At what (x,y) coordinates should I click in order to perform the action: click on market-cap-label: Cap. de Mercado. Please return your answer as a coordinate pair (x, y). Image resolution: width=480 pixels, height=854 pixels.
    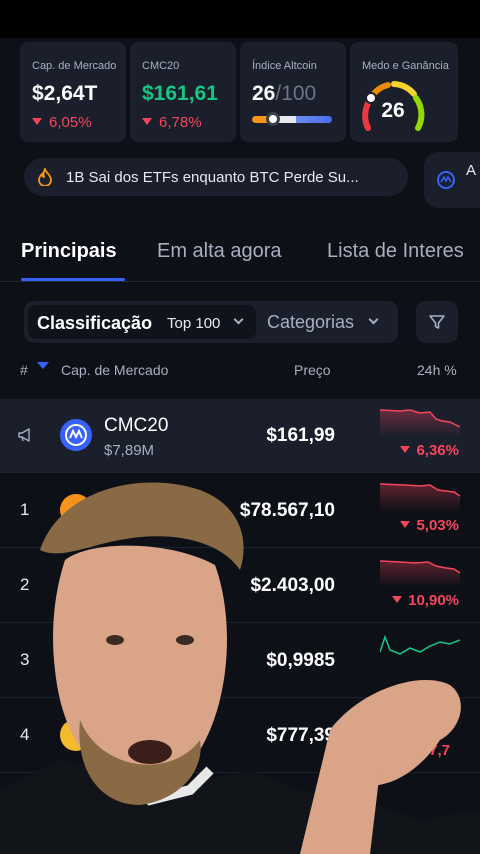
    Looking at the image, I should click on (74, 66).